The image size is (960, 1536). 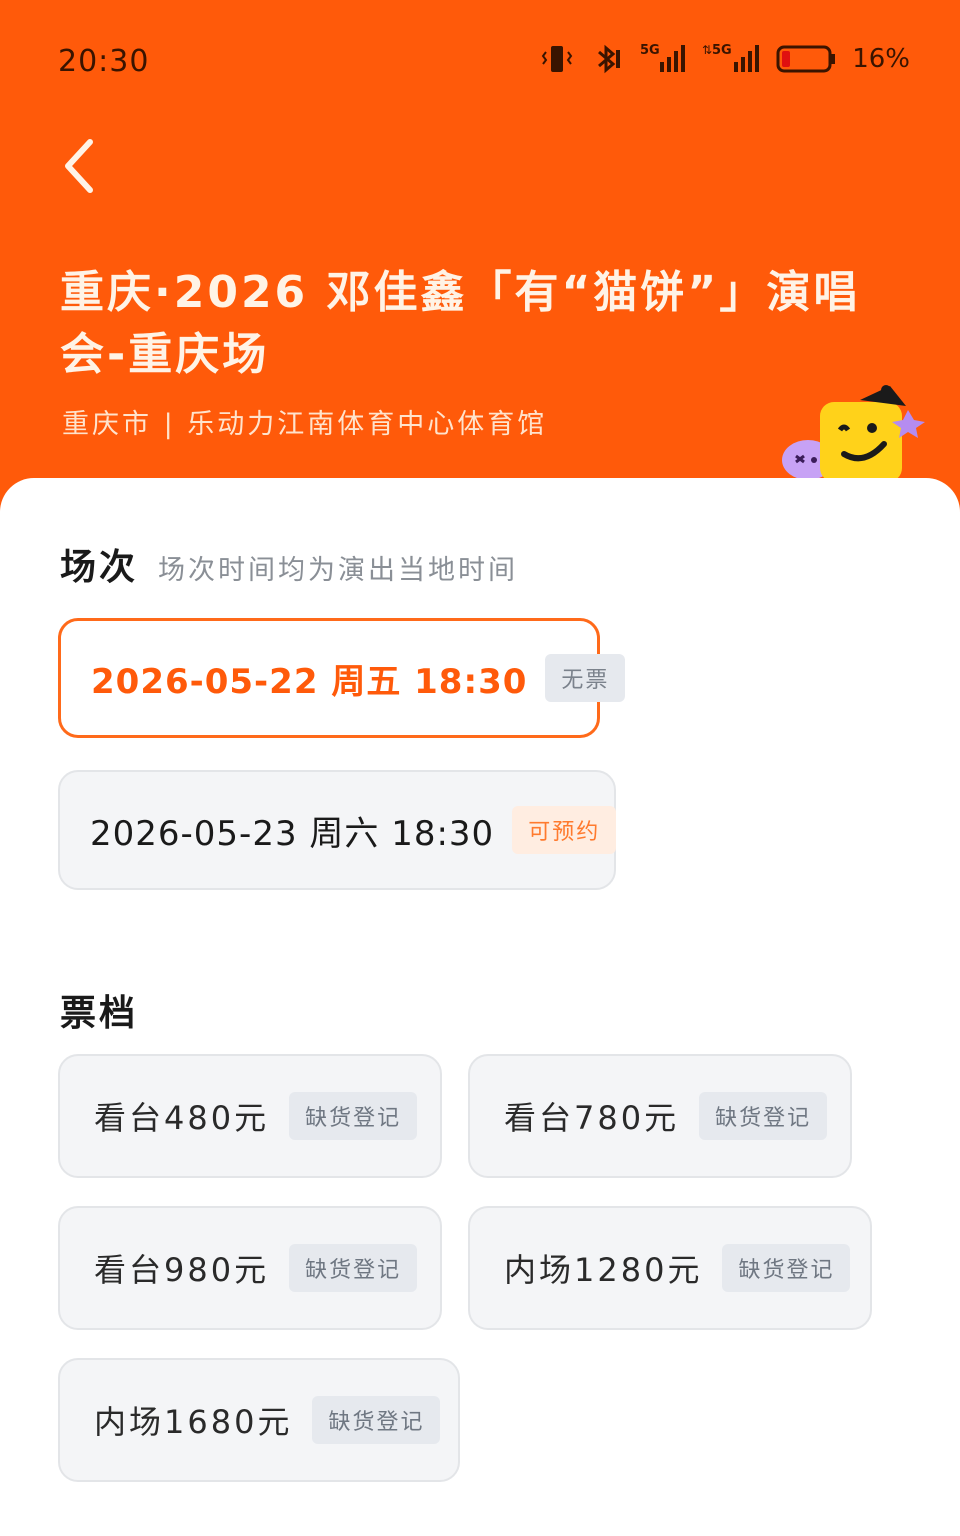 I want to click on status-bar: 20:30 5G ⇅ 5G 16%, so click(x=480, y=55).